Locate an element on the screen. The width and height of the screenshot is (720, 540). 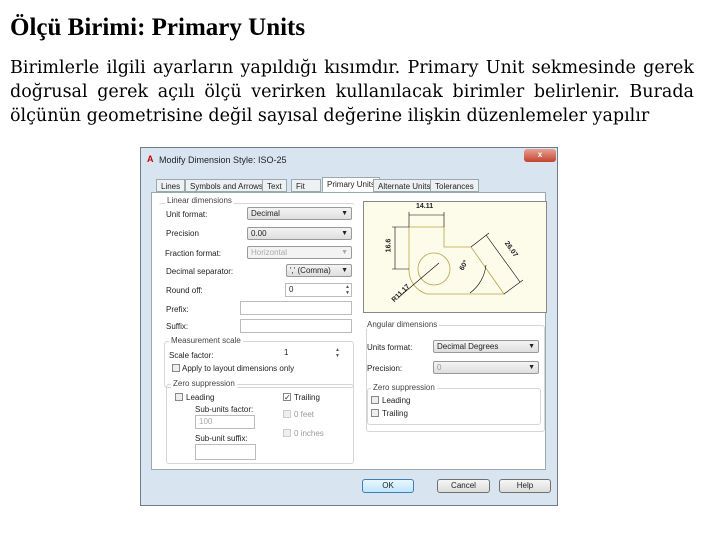
zero-feet-checkbox is located at coordinates (287, 414).